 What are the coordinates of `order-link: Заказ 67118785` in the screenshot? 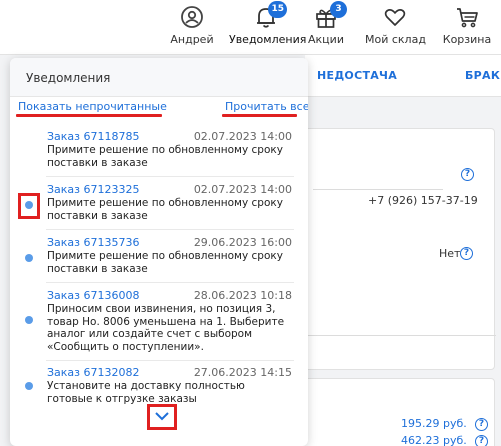 It's located at (93, 136).